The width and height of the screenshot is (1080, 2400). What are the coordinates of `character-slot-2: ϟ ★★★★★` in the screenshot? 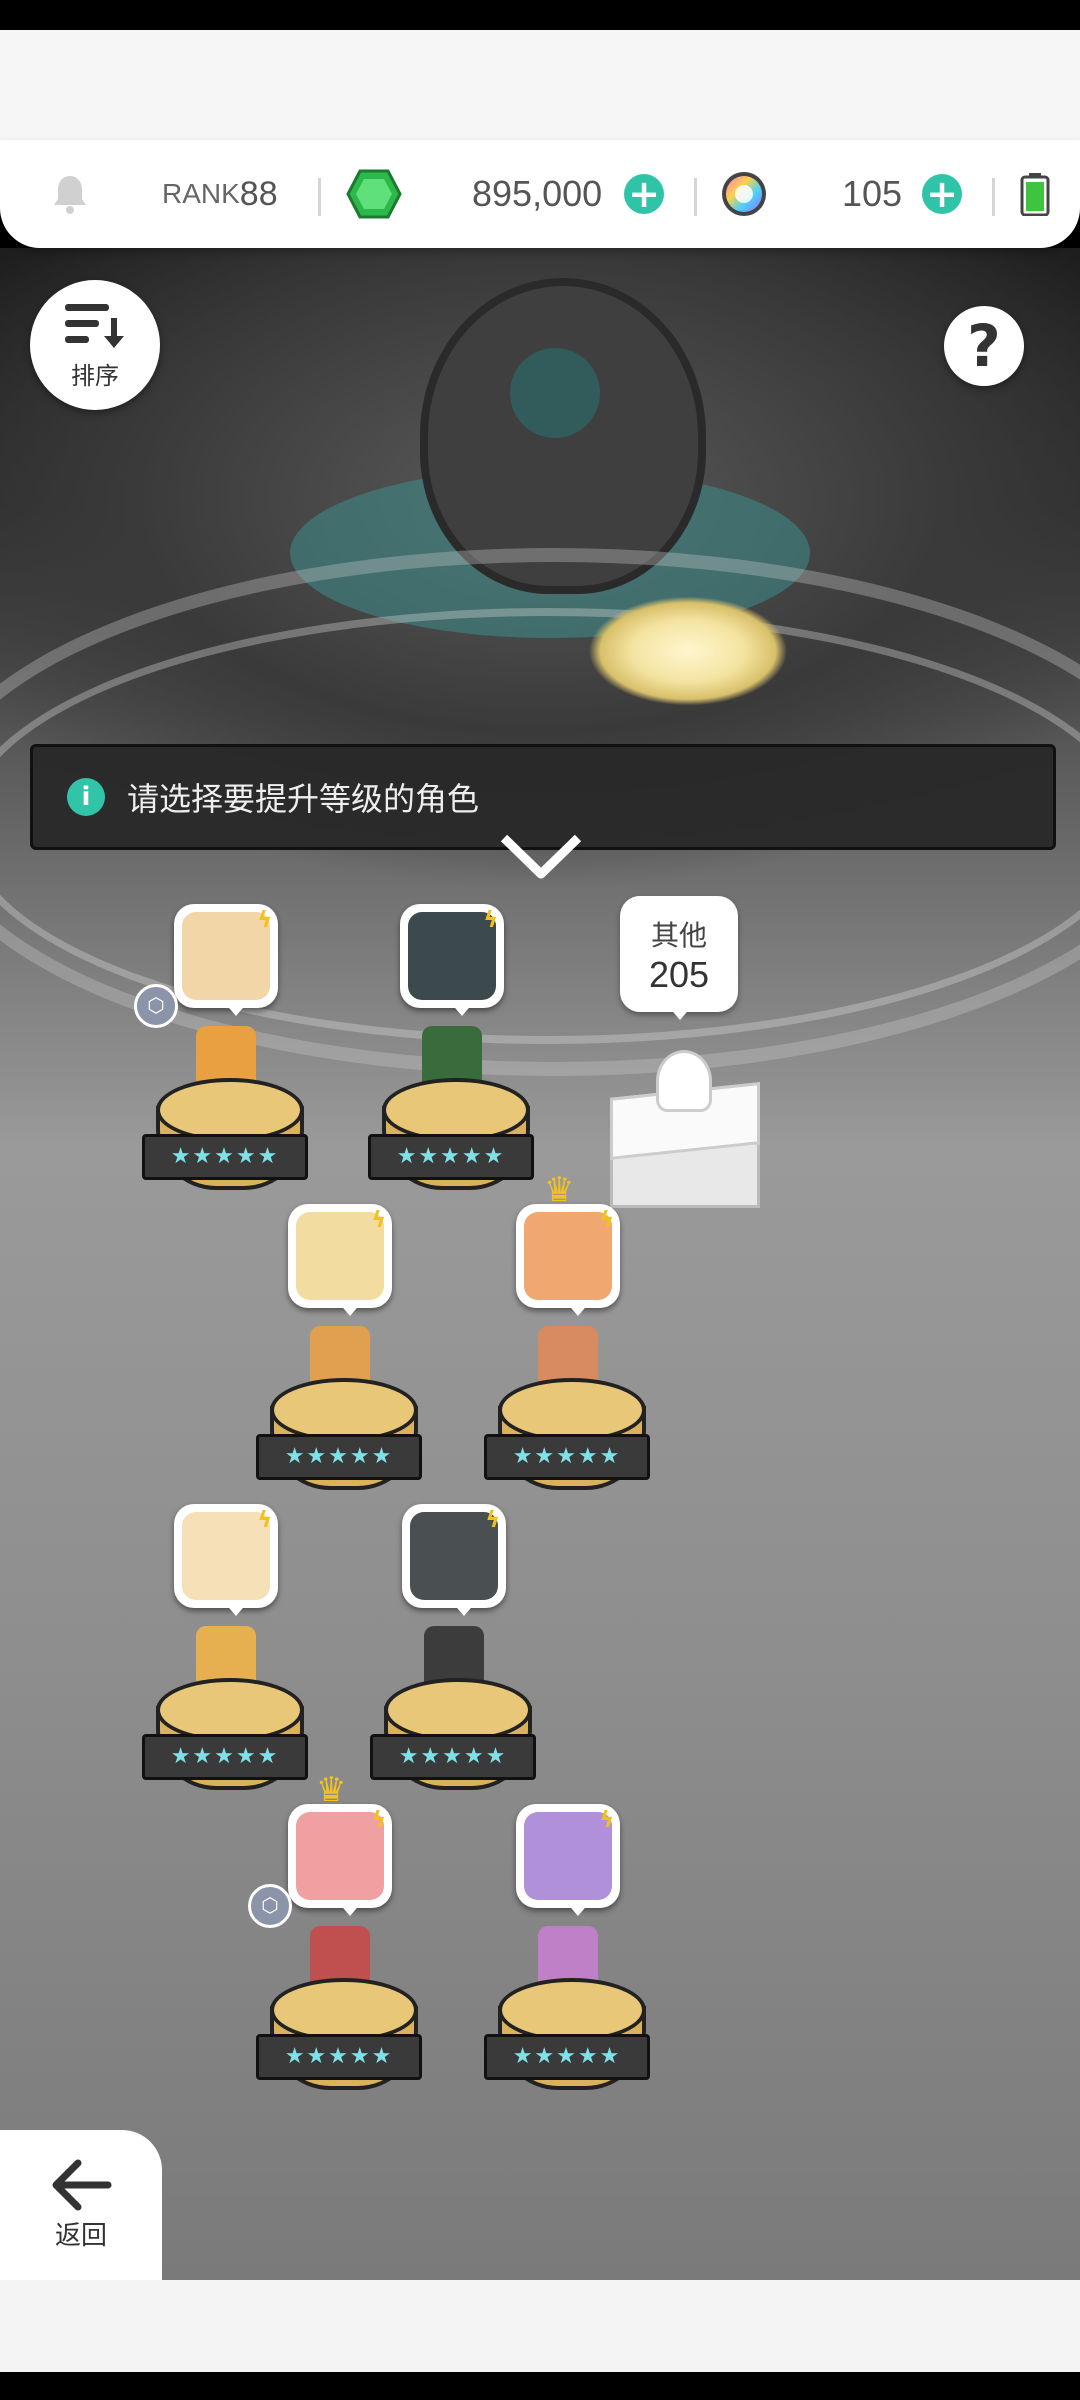 It's located at (452, 1069).